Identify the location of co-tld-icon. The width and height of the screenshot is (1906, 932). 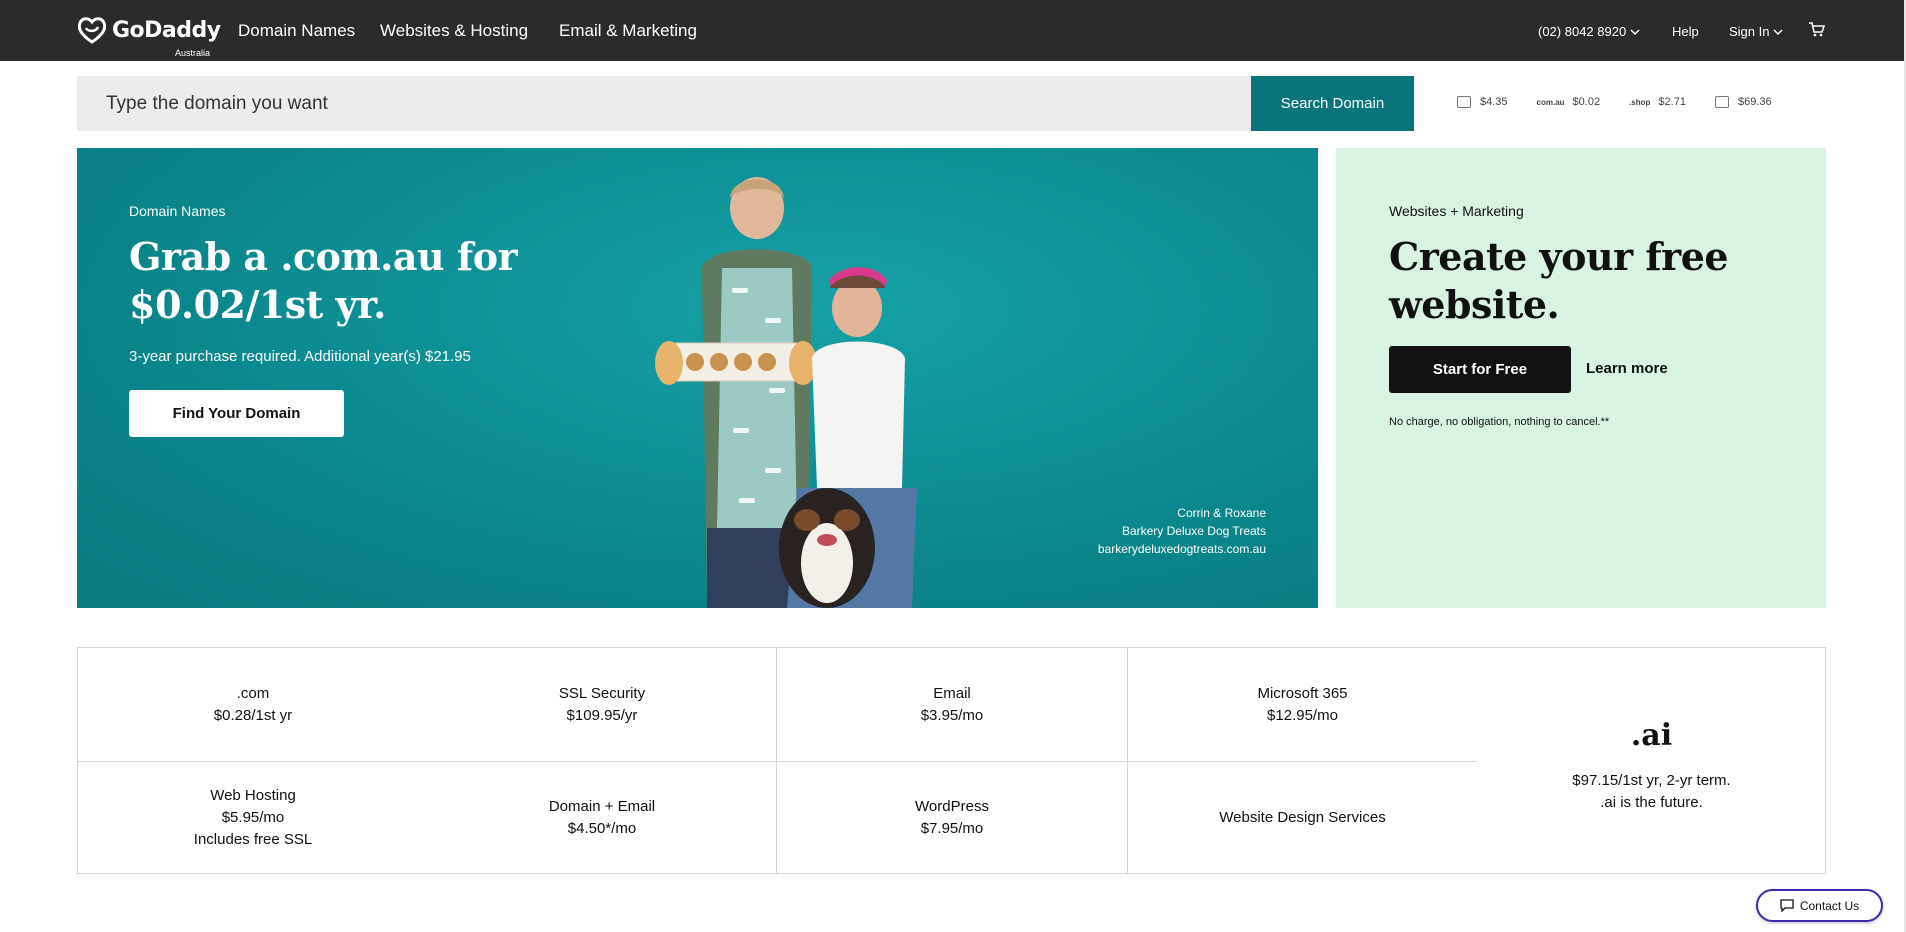
(1464, 102).